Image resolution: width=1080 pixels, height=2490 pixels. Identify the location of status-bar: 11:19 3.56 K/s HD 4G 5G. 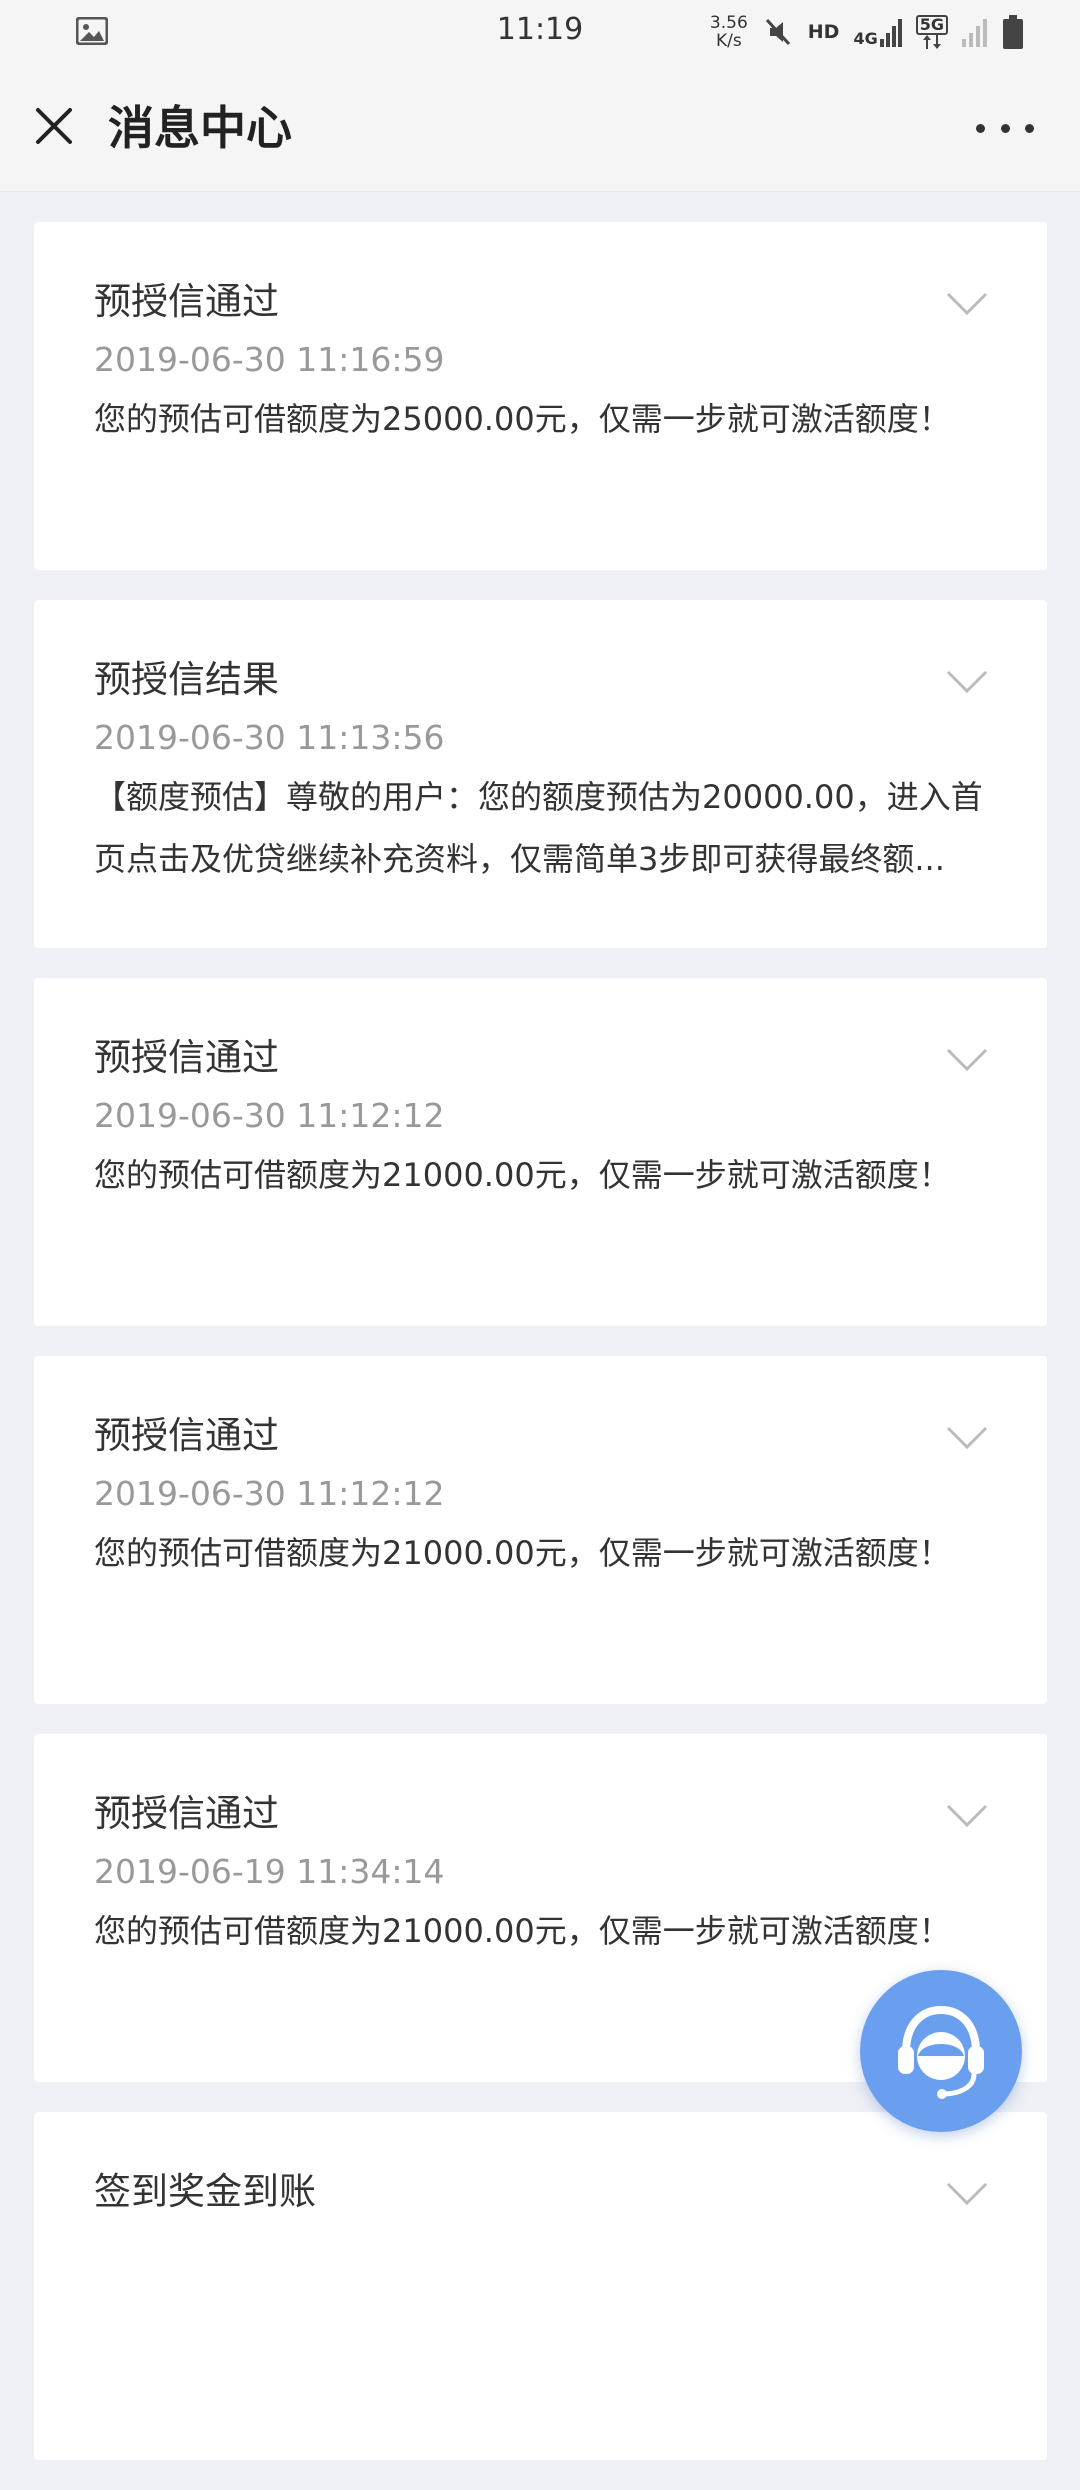
(540, 32).